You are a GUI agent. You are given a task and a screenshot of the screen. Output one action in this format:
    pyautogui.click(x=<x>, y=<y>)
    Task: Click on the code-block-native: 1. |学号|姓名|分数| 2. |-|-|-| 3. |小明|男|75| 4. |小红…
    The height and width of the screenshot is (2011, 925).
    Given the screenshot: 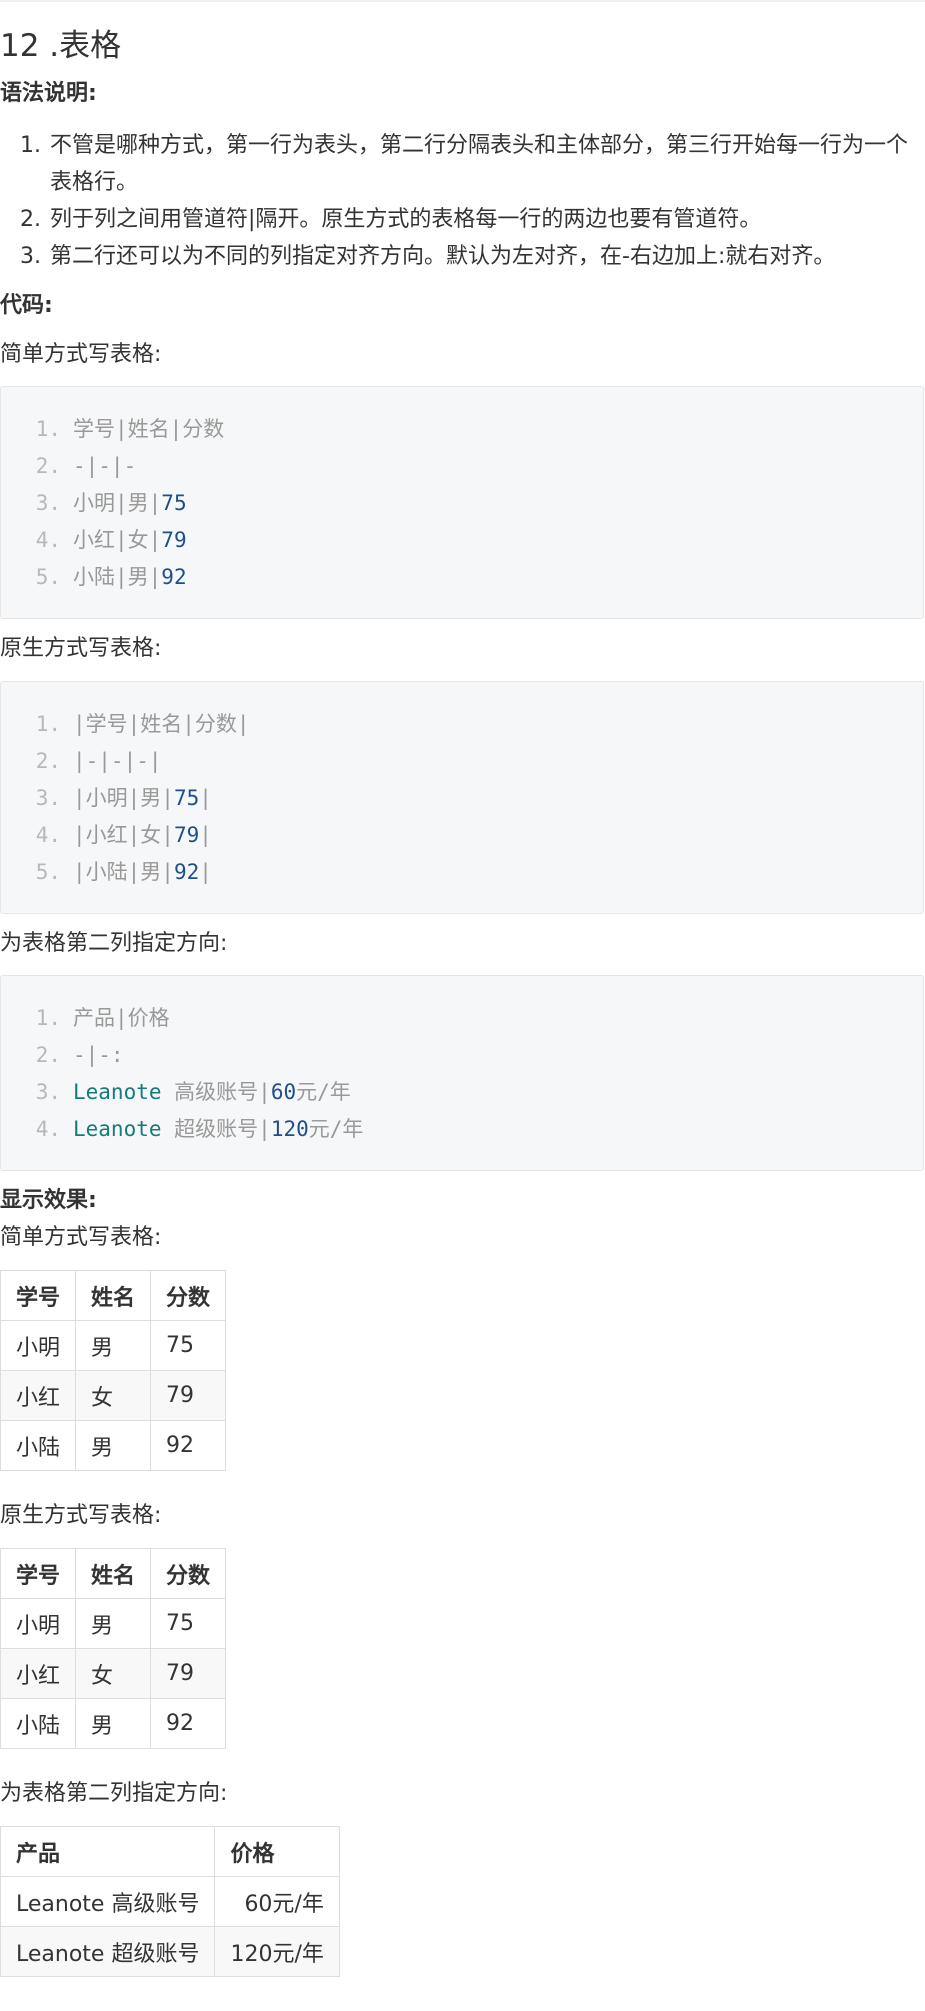 What is the action you would take?
    pyautogui.click(x=462, y=797)
    